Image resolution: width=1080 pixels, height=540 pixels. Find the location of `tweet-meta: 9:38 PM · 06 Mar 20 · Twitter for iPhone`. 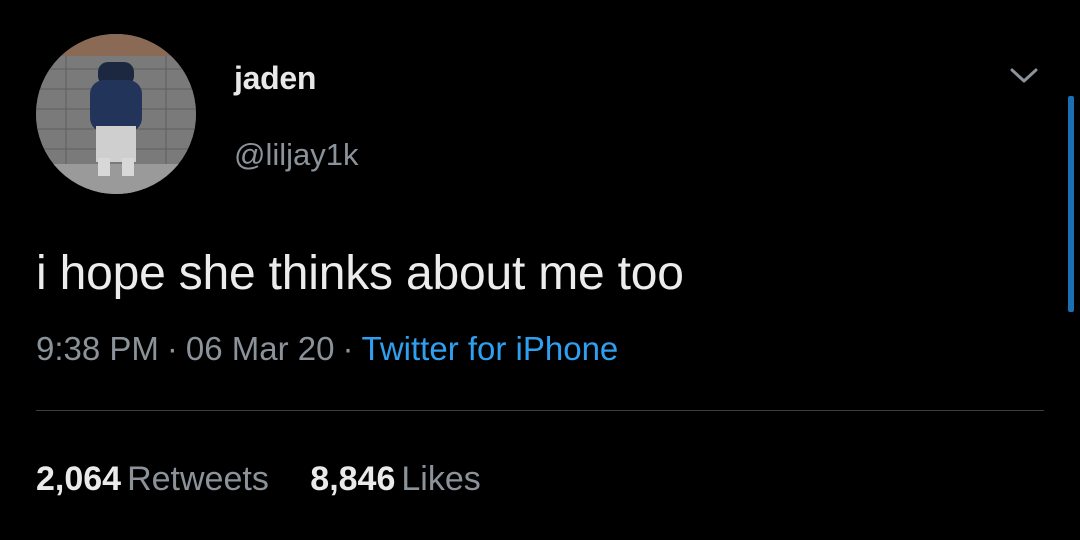

tweet-meta: 9:38 PM · 06 Mar 20 · Twitter for iPhone is located at coordinates (327, 349).